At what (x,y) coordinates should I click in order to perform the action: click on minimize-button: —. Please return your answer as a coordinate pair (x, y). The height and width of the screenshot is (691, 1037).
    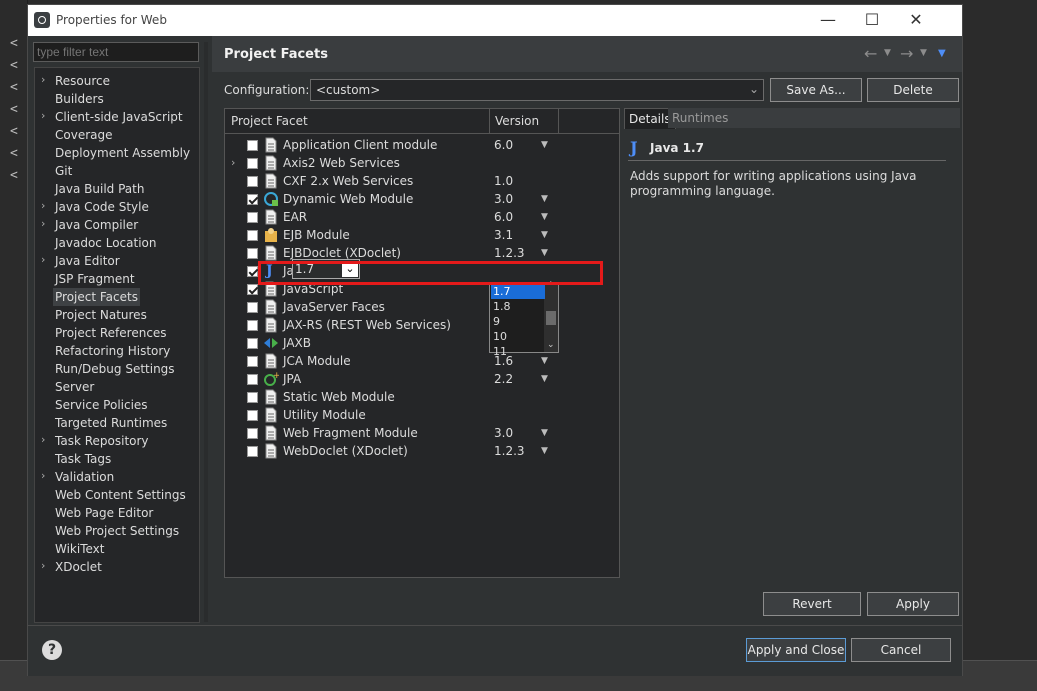
    Looking at the image, I should click on (828, 20).